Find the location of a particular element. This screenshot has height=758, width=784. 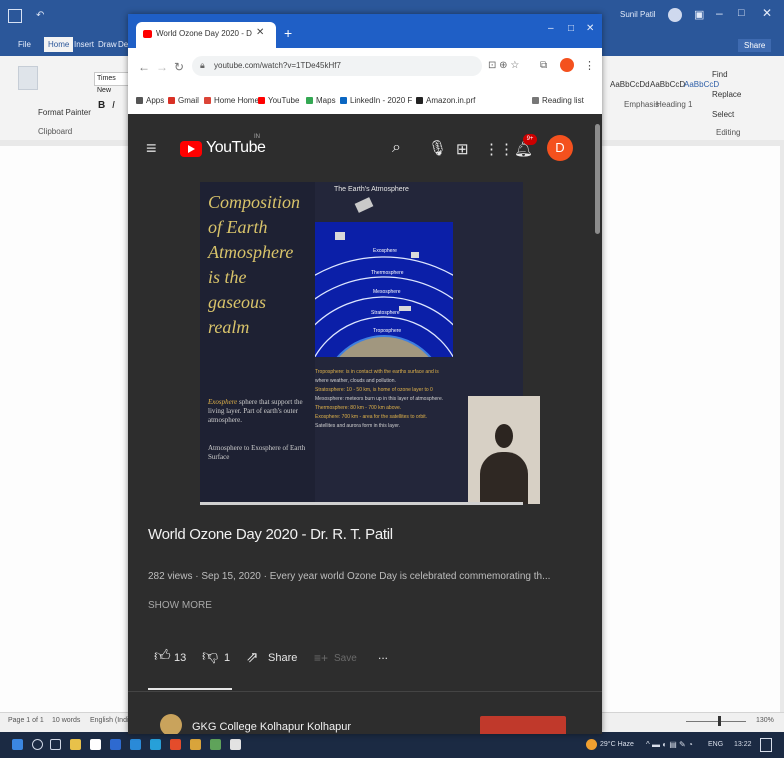

save-icon: ≡+ is located at coordinates (321, 658).